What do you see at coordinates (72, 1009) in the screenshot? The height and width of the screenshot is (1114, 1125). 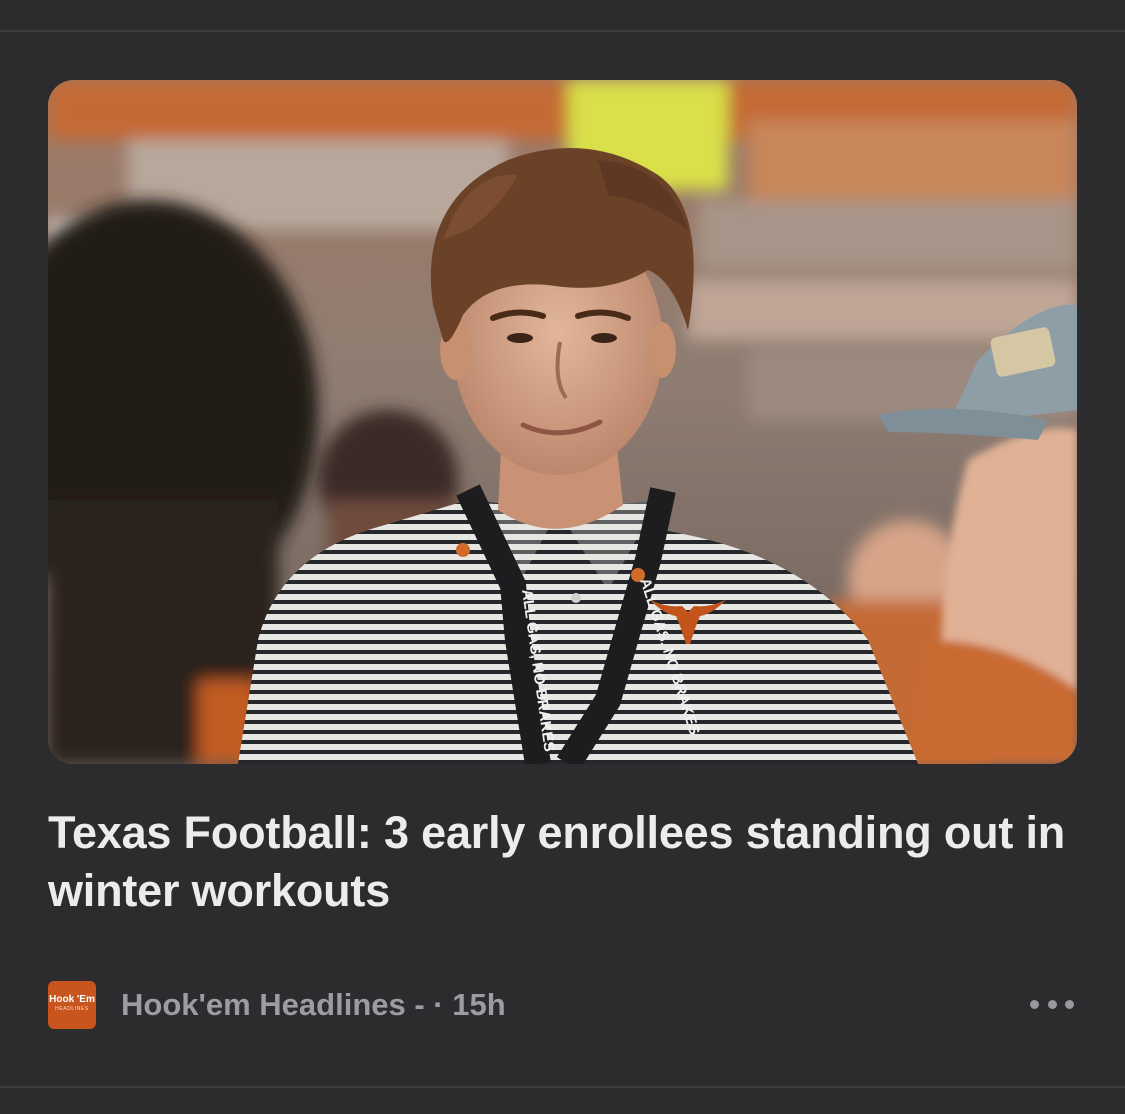 I see `source-logo-subtitle: HEADLINES` at bounding box center [72, 1009].